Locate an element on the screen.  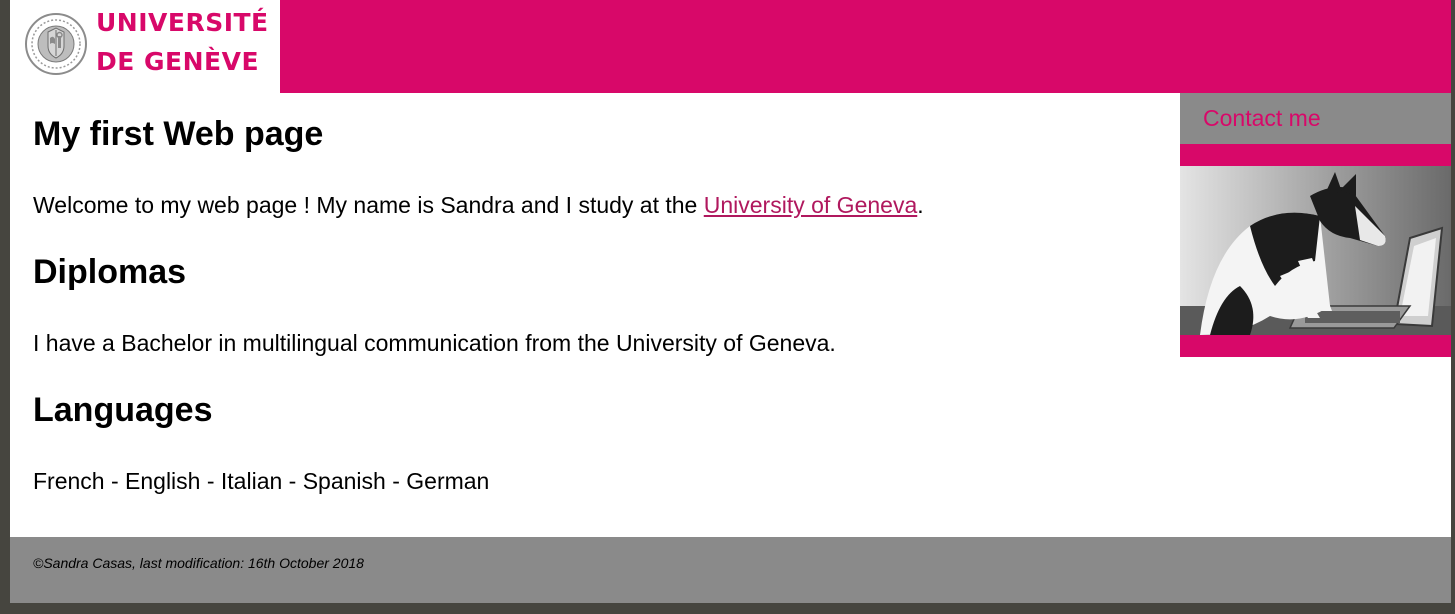
logo-text-line-1: UNIVERSITÉ is located at coordinates (182, 22).